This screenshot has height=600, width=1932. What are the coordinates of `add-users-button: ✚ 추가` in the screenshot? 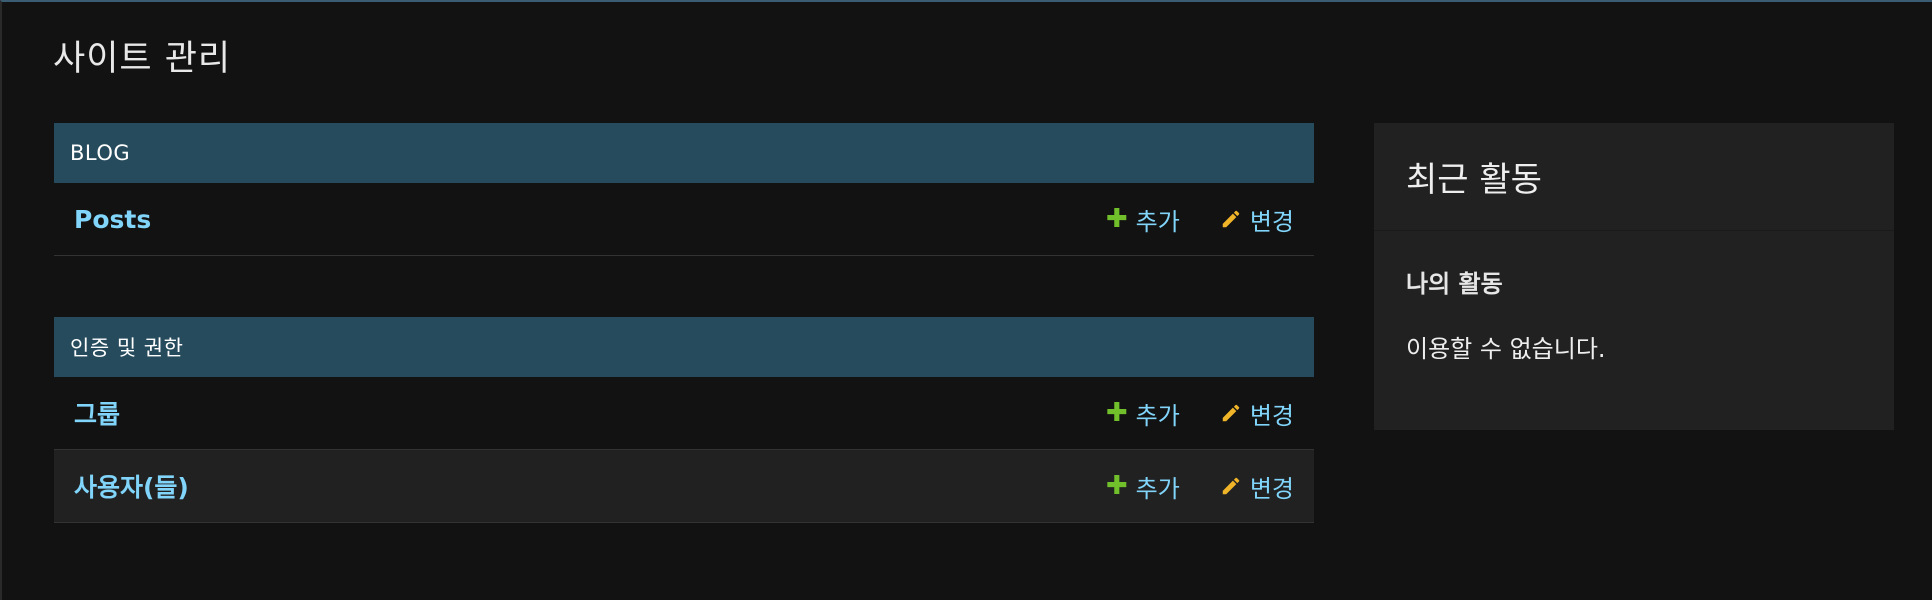 It's located at (1143, 486).